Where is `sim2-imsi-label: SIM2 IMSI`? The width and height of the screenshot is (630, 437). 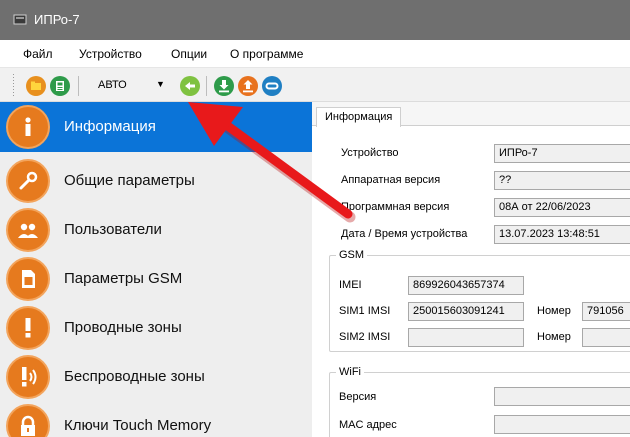 sim2-imsi-label: SIM2 IMSI is located at coordinates (365, 337).